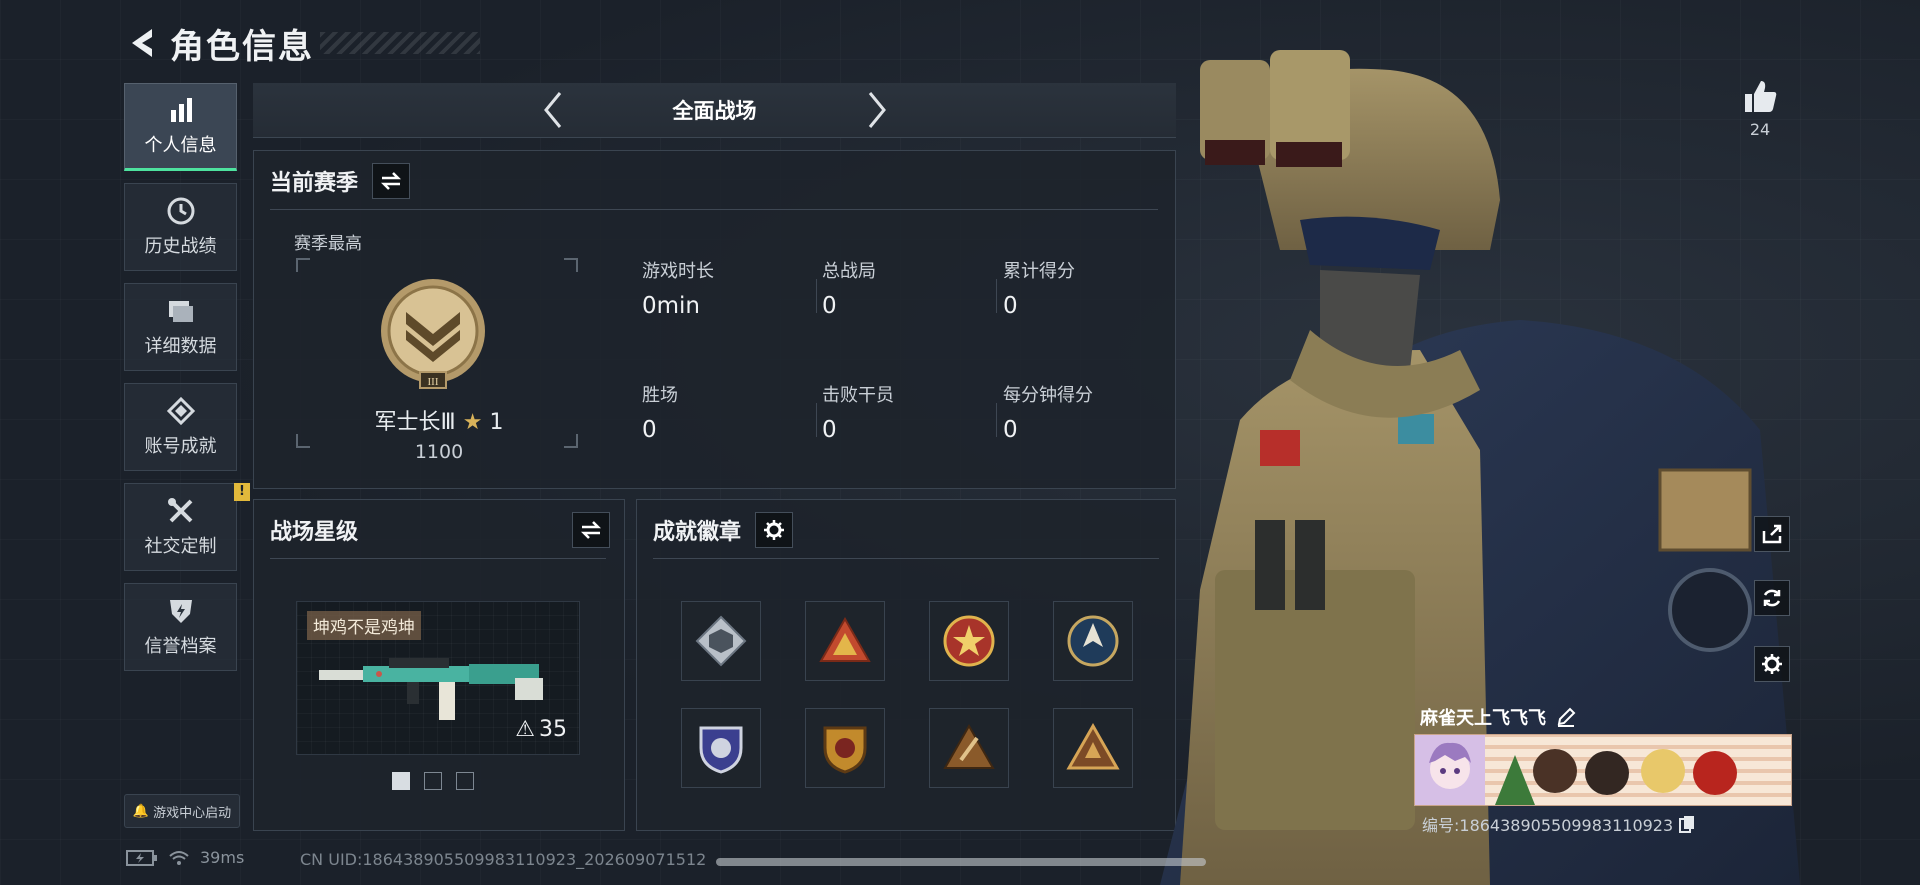  What do you see at coordinates (180, 646) in the screenshot?
I see `sidebar-item-label: 信誉档案` at bounding box center [180, 646].